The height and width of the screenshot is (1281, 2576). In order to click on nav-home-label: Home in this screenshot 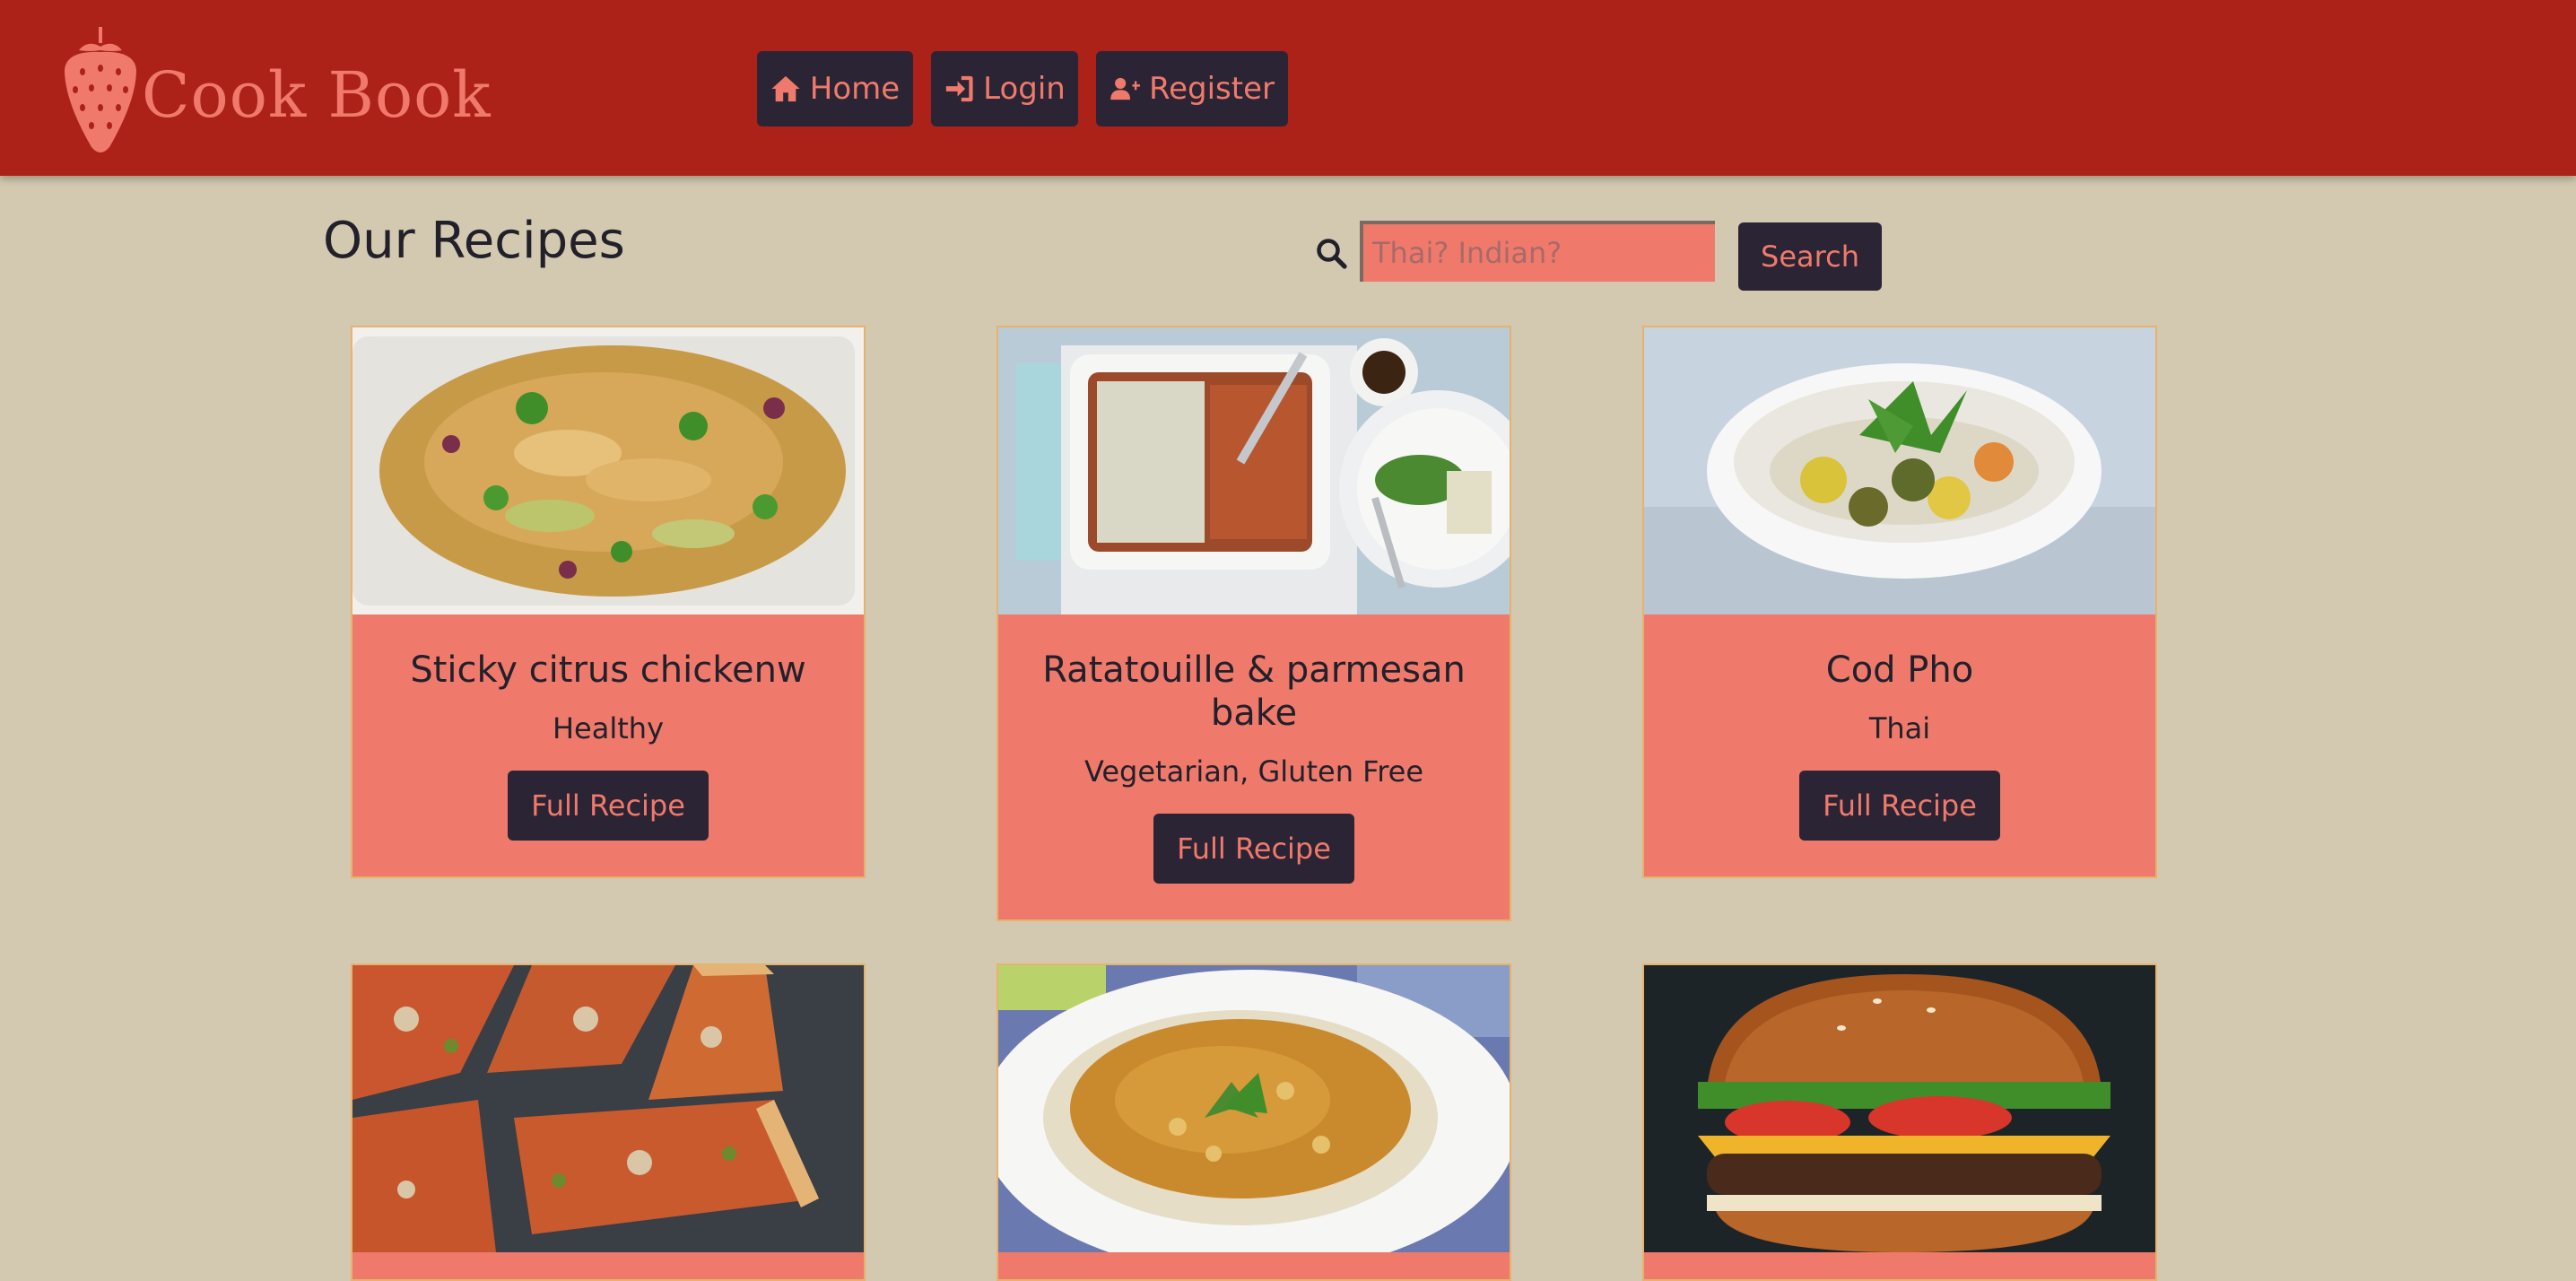, I will do `click(855, 89)`.